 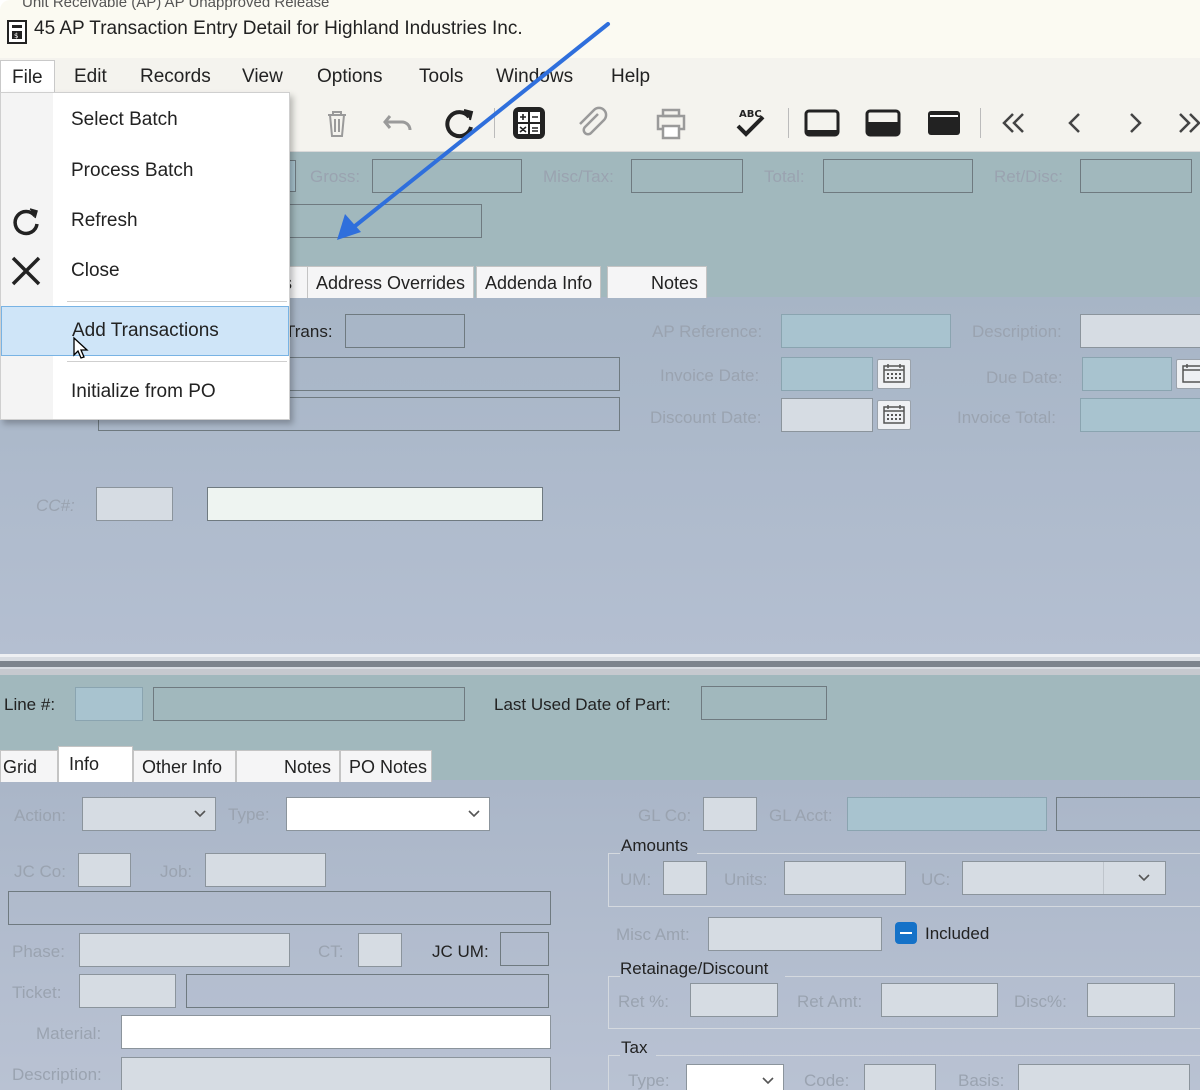 I want to click on annotation-arrow-icon, so click(x=473, y=131).